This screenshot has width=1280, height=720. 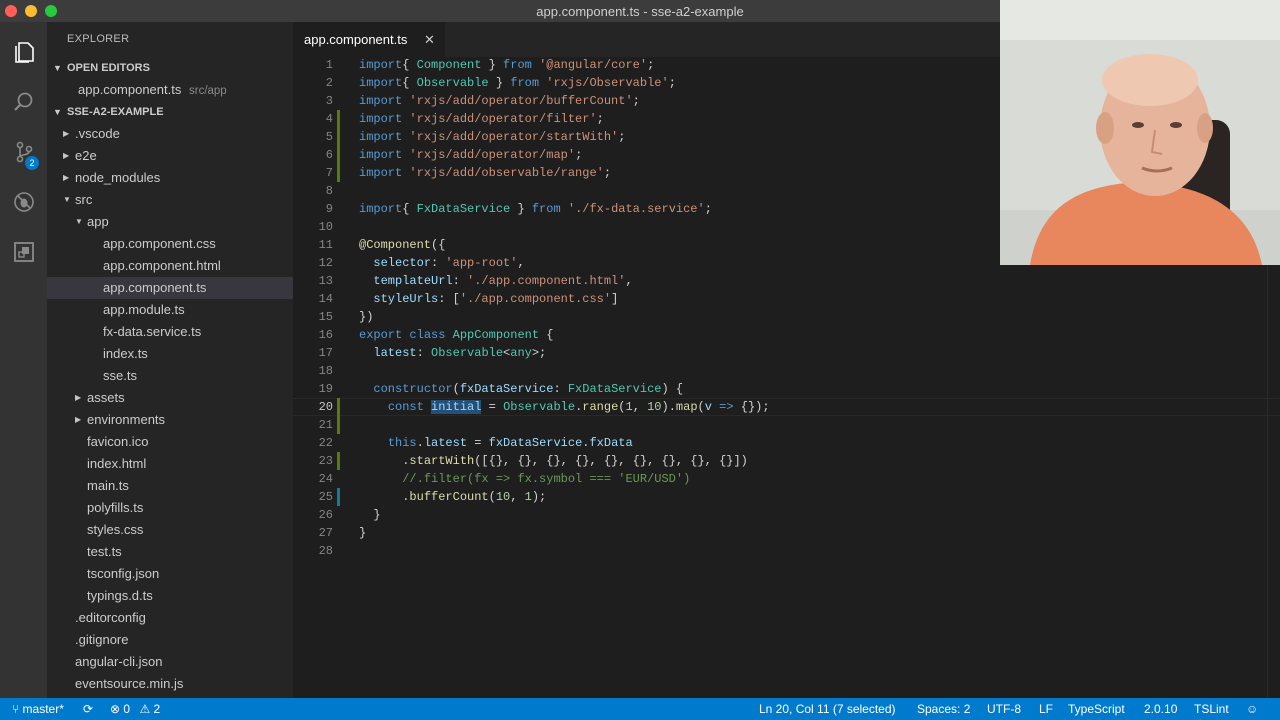 What do you see at coordinates (1096, 709) in the screenshot?
I see `language-mode: TypeScript` at bounding box center [1096, 709].